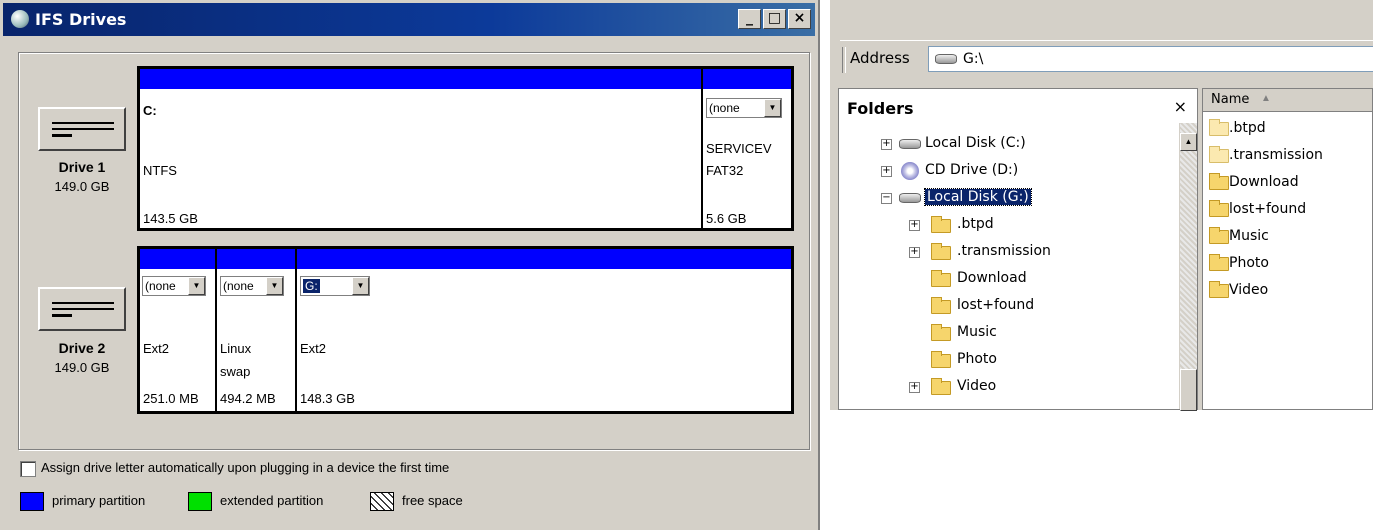  Describe the element at coordinates (82, 167) in the screenshot. I see `drive-1-name: Drive 1` at that location.